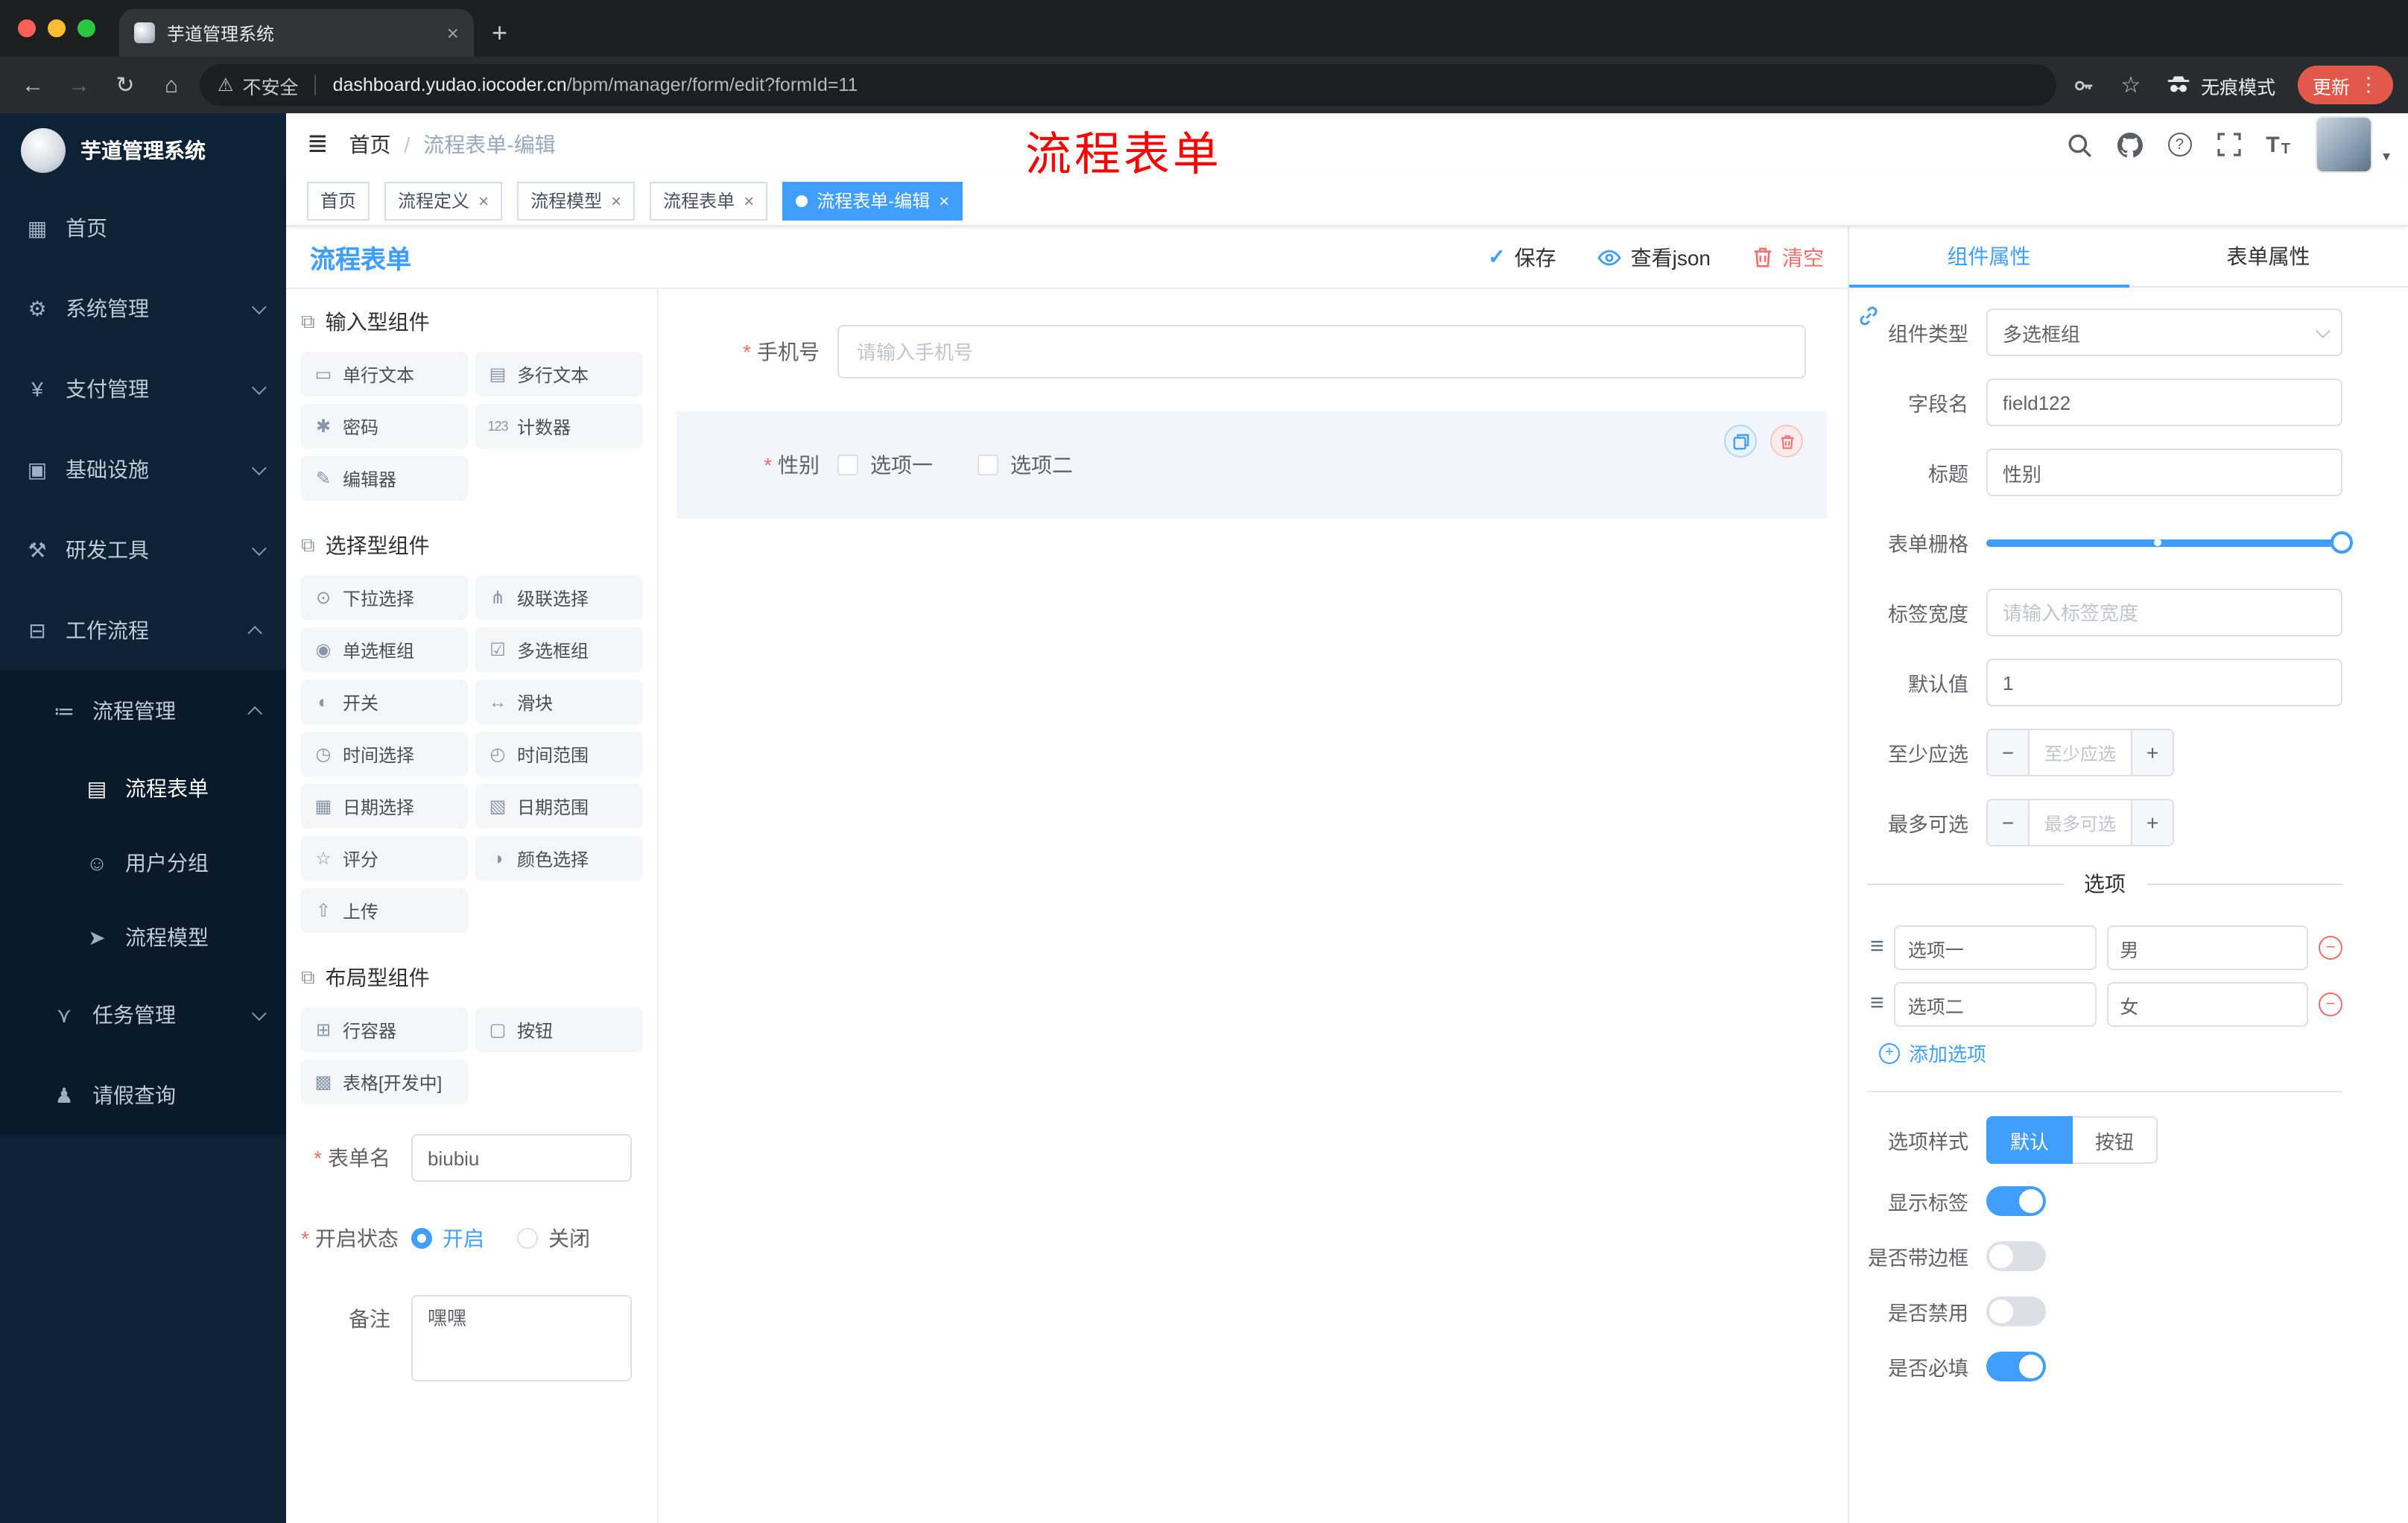  Describe the element at coordinates (33, 85) in the screenshot. I see `back-button: ←` at that location.